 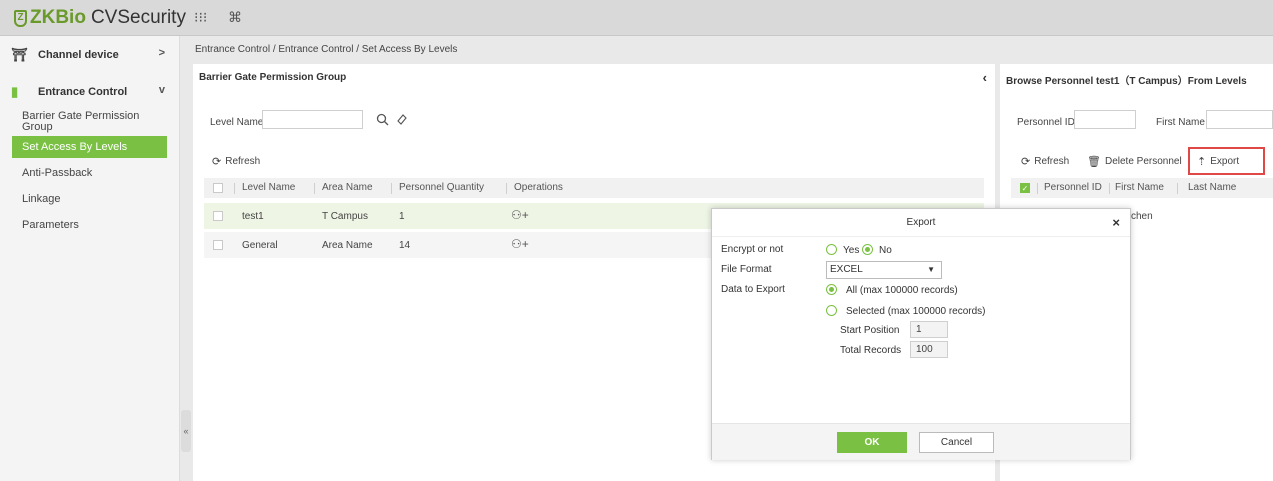 I want to click on delete-personnel-button: 🗑 Delete Personnel, so click(x=1134, y=161).